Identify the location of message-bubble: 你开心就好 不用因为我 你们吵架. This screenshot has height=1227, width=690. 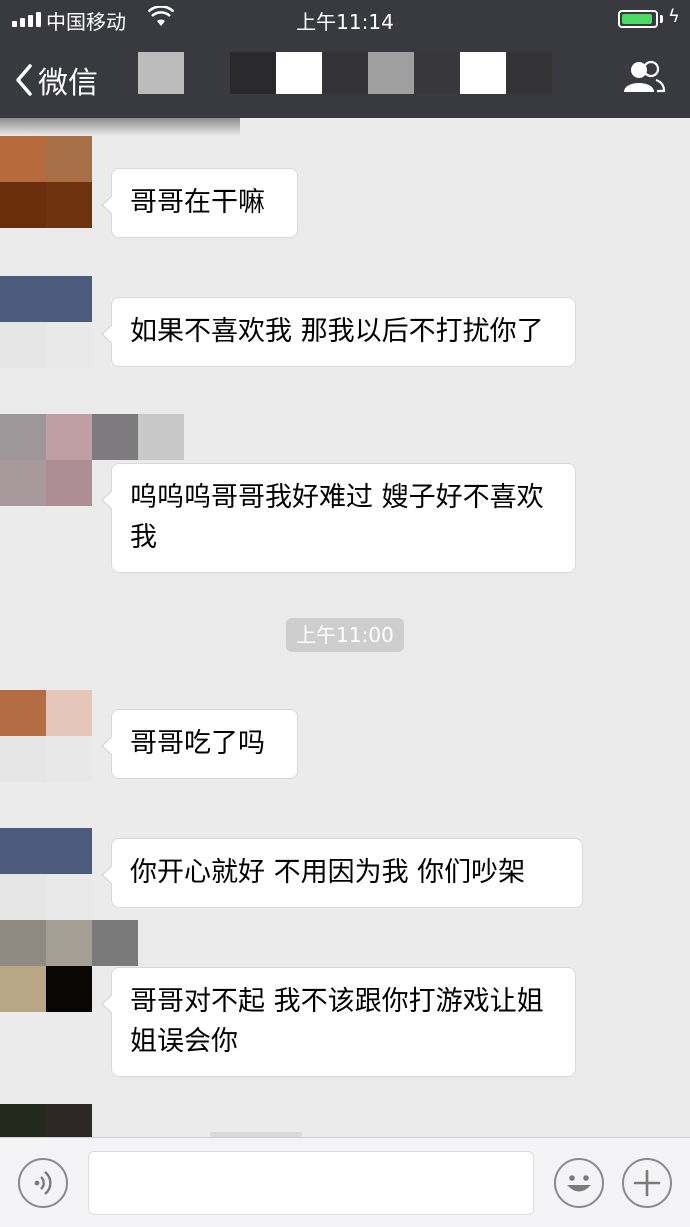
(342, 873).